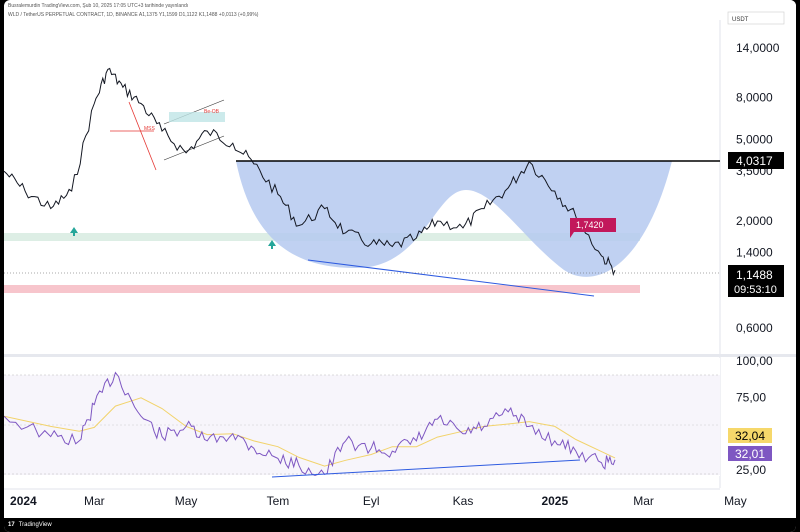  What do you see at coordinates (754, 361) in the screenshot?
I see `rsi-tick-label: 100,00` at bounding box center [754, 361].